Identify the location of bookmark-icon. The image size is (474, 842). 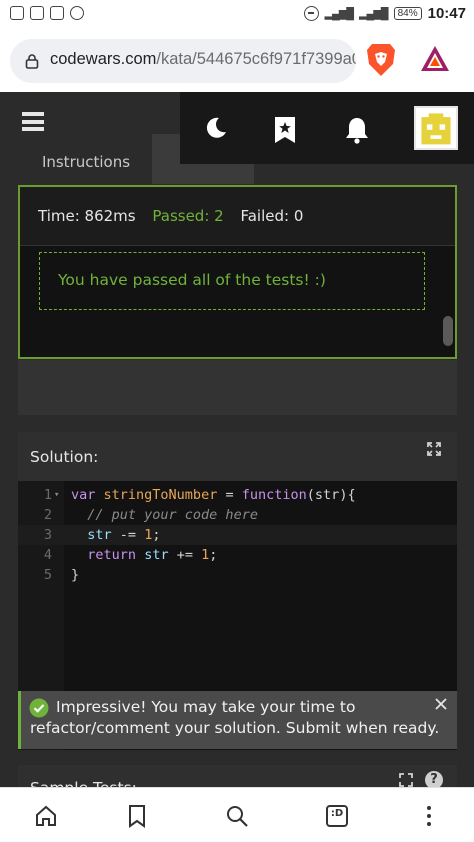
(137, 816).